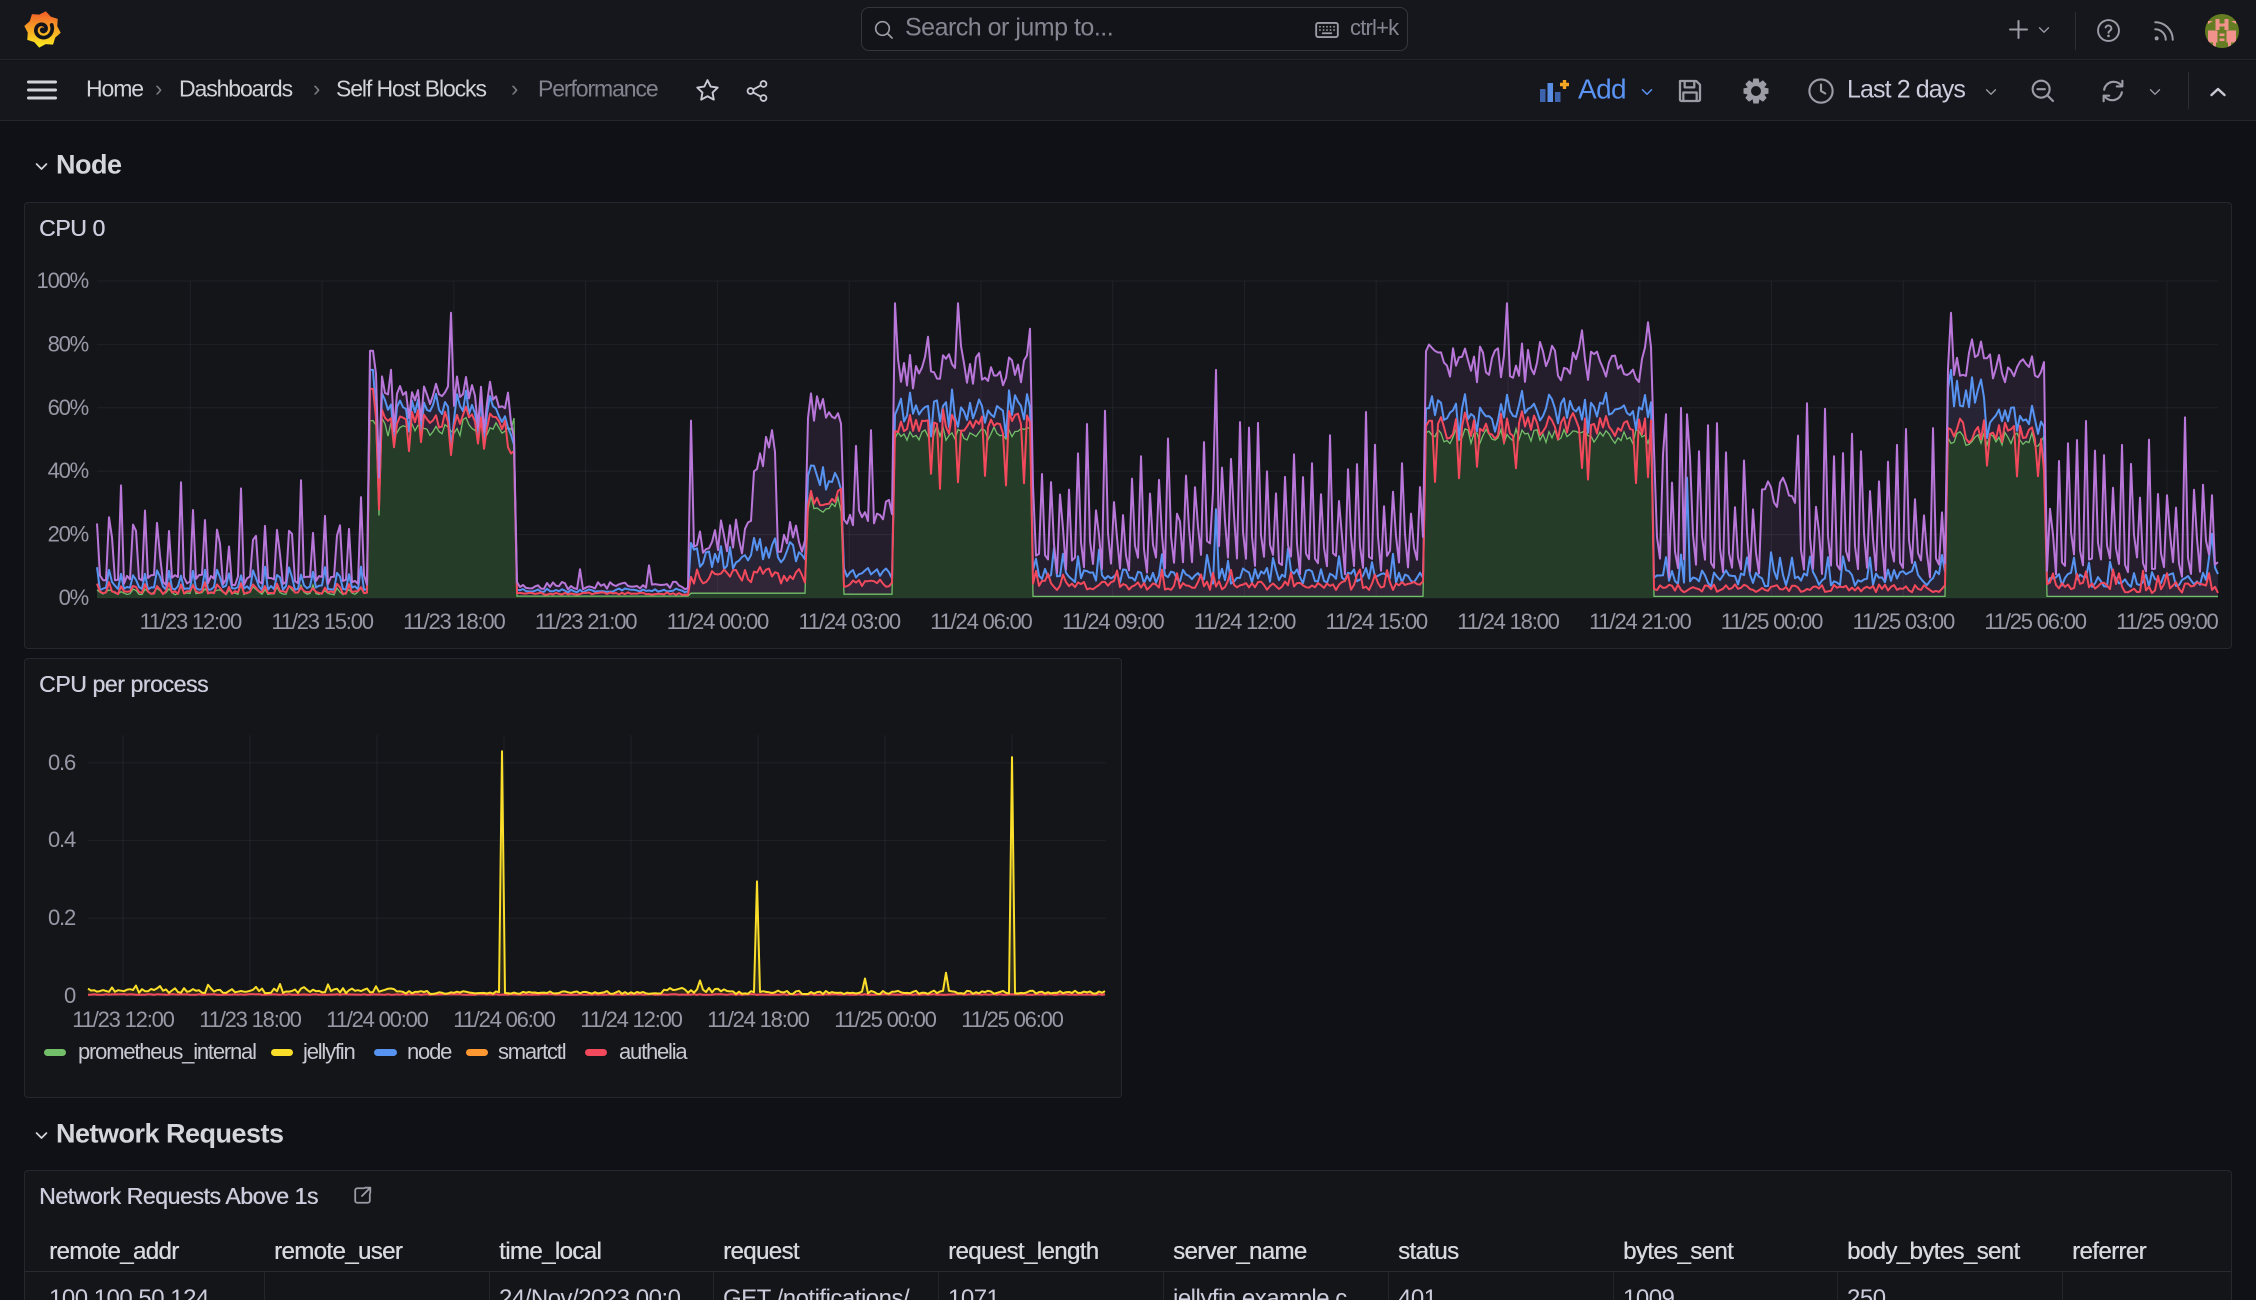  Describe the element at coordinates (68, 343) in the screenshot. I see `svg-text: 80%` at that location.